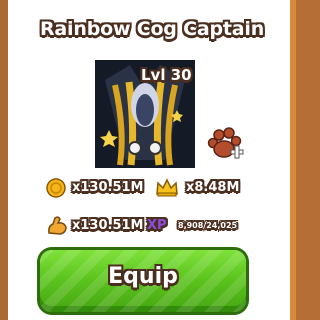  What do you see at coordinates (157, 225) in the screenshot?
I see `xp-label: XP` at bounding box center [157, 225].